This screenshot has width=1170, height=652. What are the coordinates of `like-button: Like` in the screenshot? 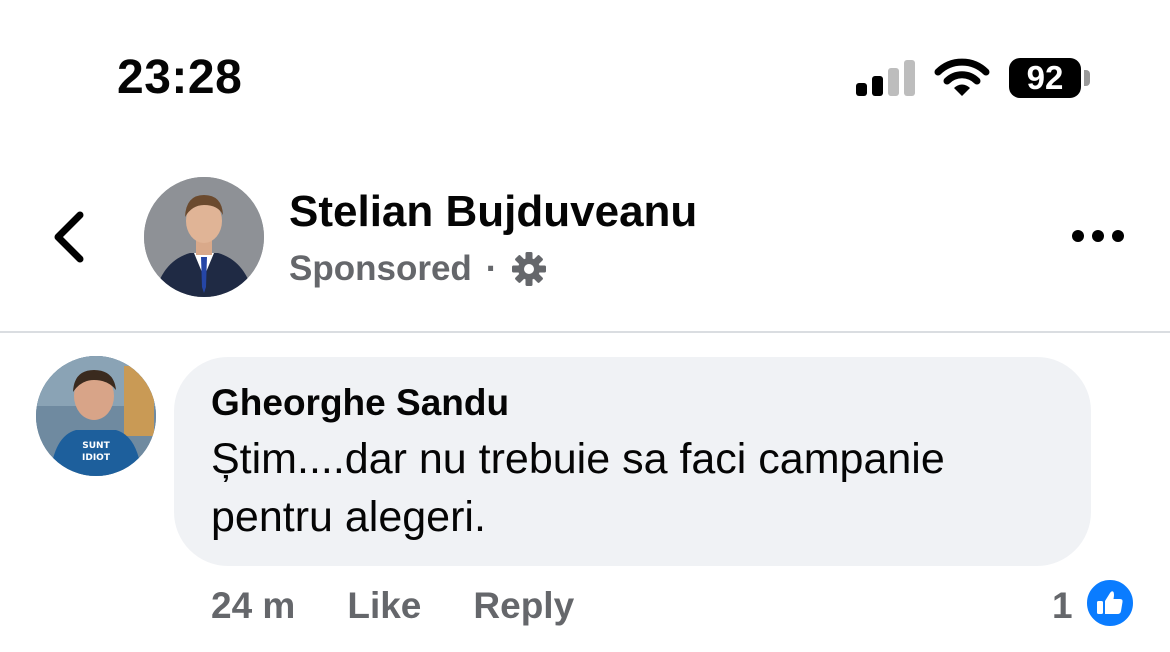 It's located at (384, 606).